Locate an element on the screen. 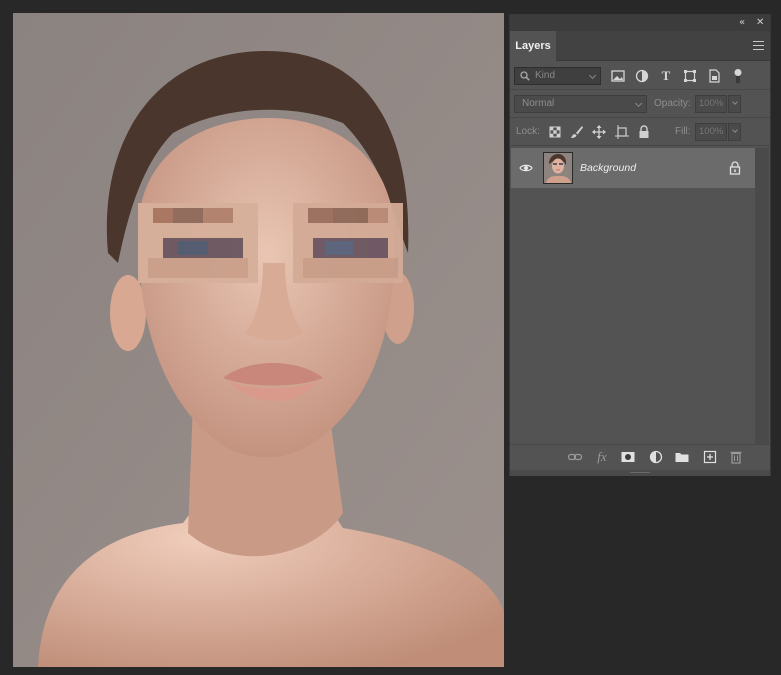  close-icon: ✕ is located at coordinates (760, 23).